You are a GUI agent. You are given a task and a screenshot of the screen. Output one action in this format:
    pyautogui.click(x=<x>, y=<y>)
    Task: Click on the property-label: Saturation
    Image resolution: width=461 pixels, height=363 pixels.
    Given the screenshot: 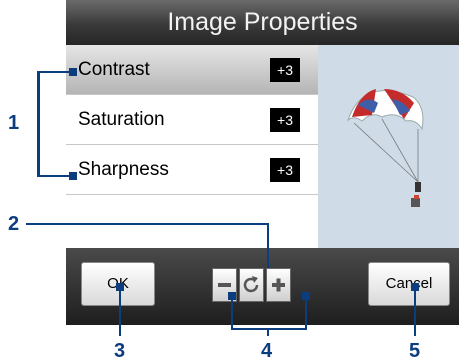 What is the action you would take?
    pyautogui.click(x=121, y=119)
    